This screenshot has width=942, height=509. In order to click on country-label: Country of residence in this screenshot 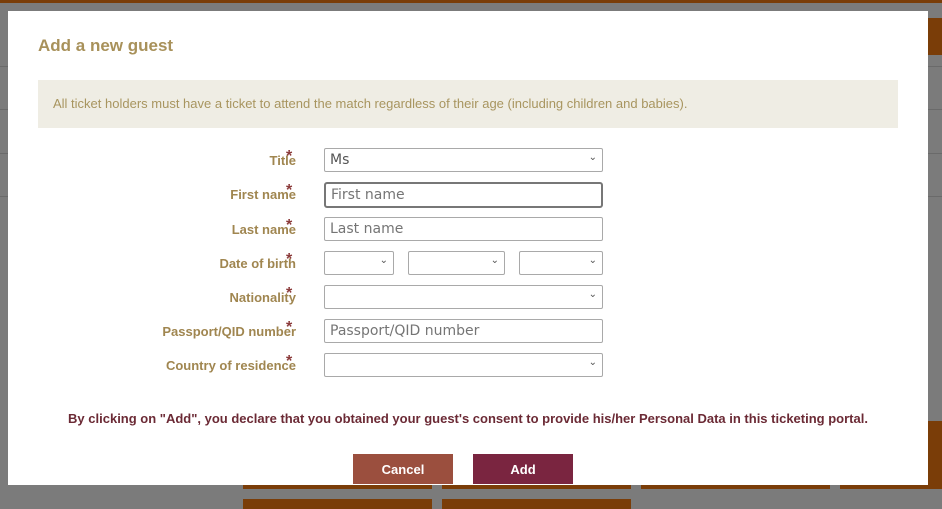, I will do `click(230, 365)`.